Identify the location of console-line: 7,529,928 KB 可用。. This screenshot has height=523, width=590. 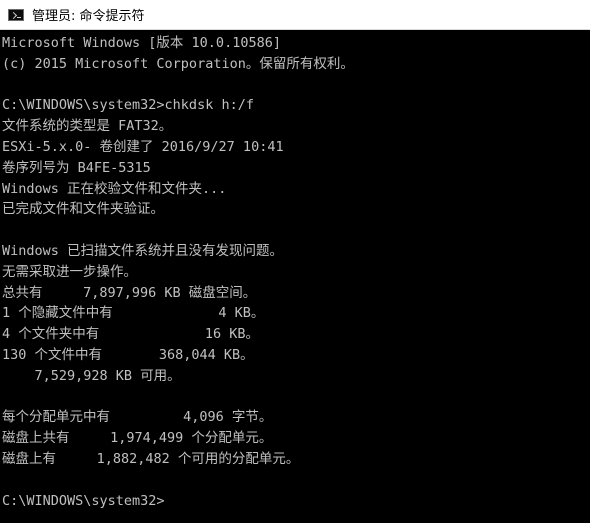
(91, 375).